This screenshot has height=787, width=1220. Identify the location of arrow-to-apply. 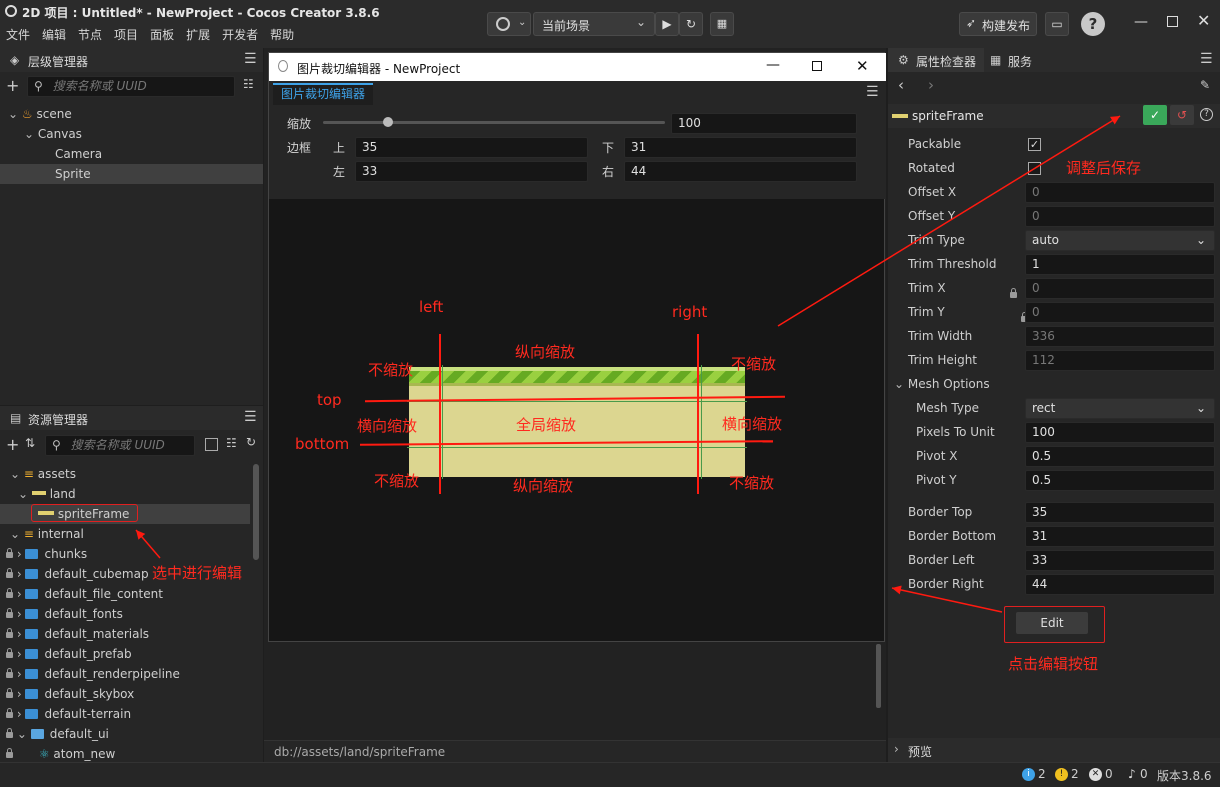
(949, 221).